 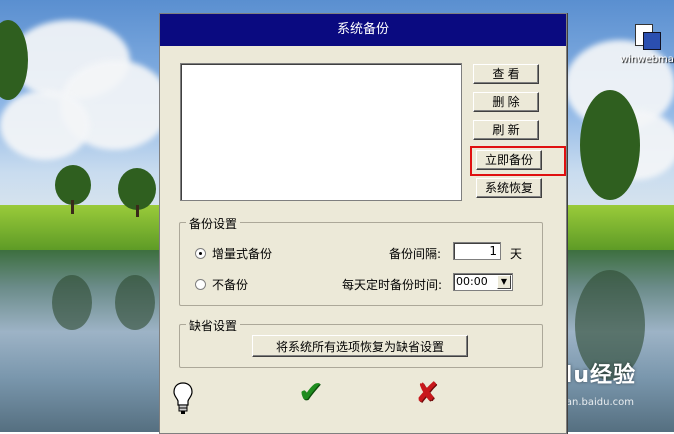 I want to click on desktop-icon-winwebmail: winwebmai, so click(x=647, y=43).